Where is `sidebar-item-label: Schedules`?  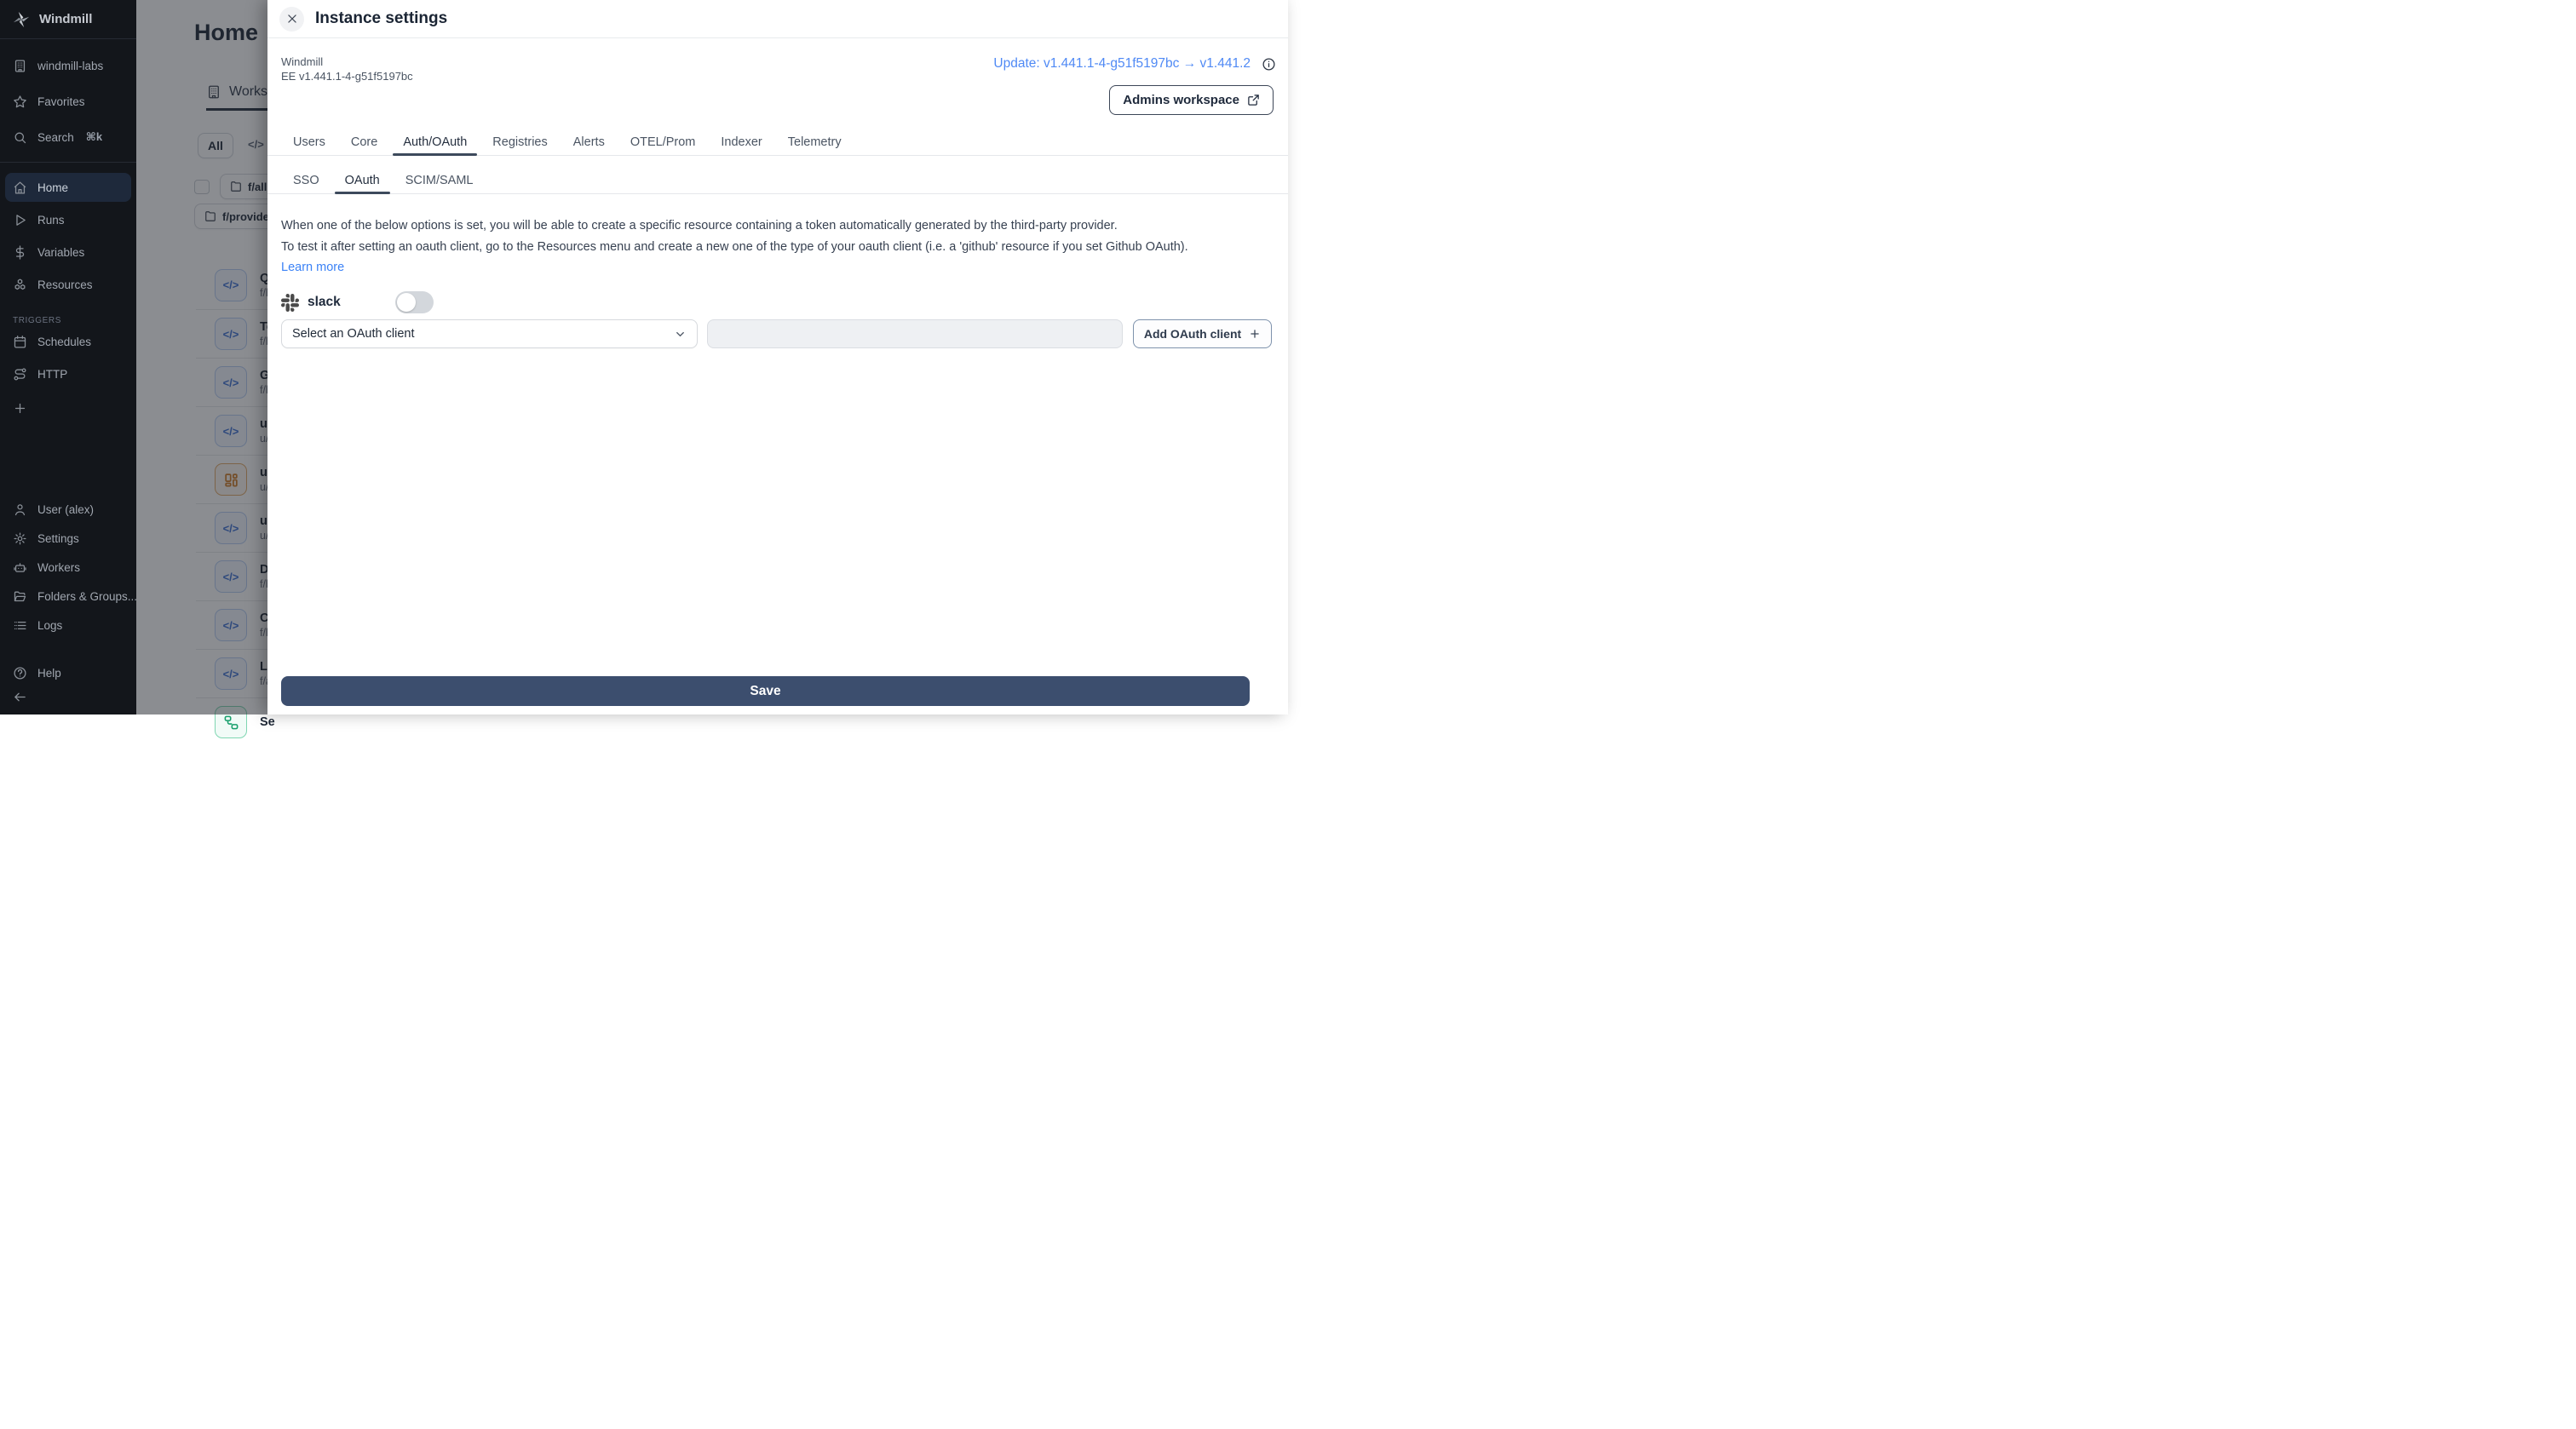
sidebar-item-label: Schedules is located at coordinates (64, 342).